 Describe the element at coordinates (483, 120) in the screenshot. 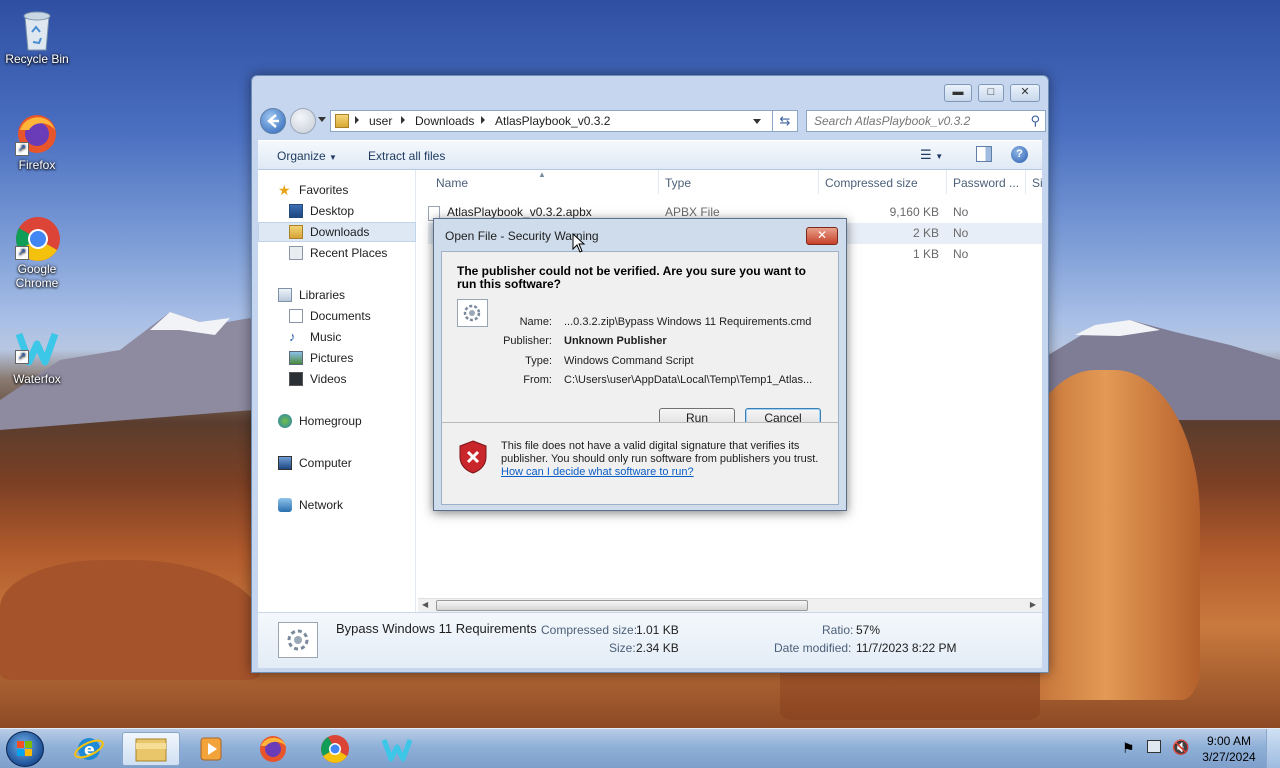

I see `breadcrumb-separator-icon` at that location.